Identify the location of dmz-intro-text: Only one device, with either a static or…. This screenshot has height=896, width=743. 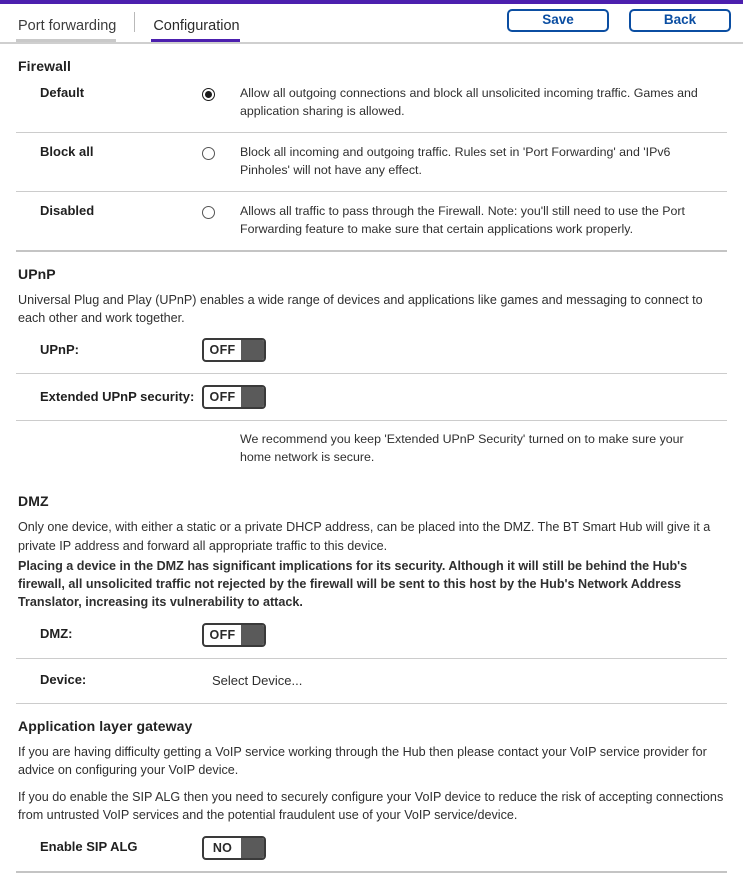
(364, 536).